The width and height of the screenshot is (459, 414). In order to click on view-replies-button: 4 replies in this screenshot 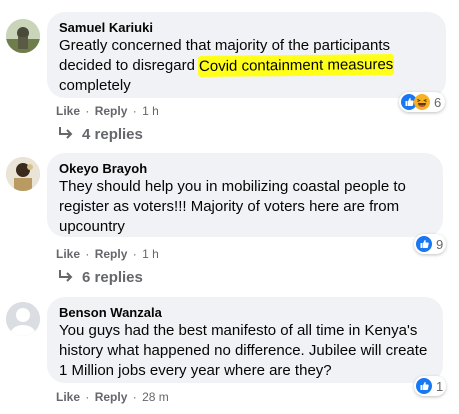, I will do `click(100, 135)`.